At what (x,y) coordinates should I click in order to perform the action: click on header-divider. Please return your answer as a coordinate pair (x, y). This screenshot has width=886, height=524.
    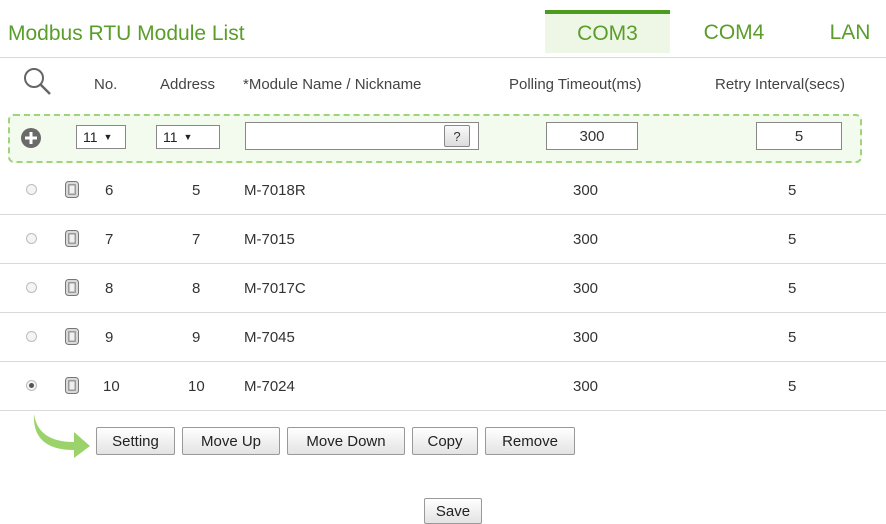
    Looking at the image, I should click on (443, 57).